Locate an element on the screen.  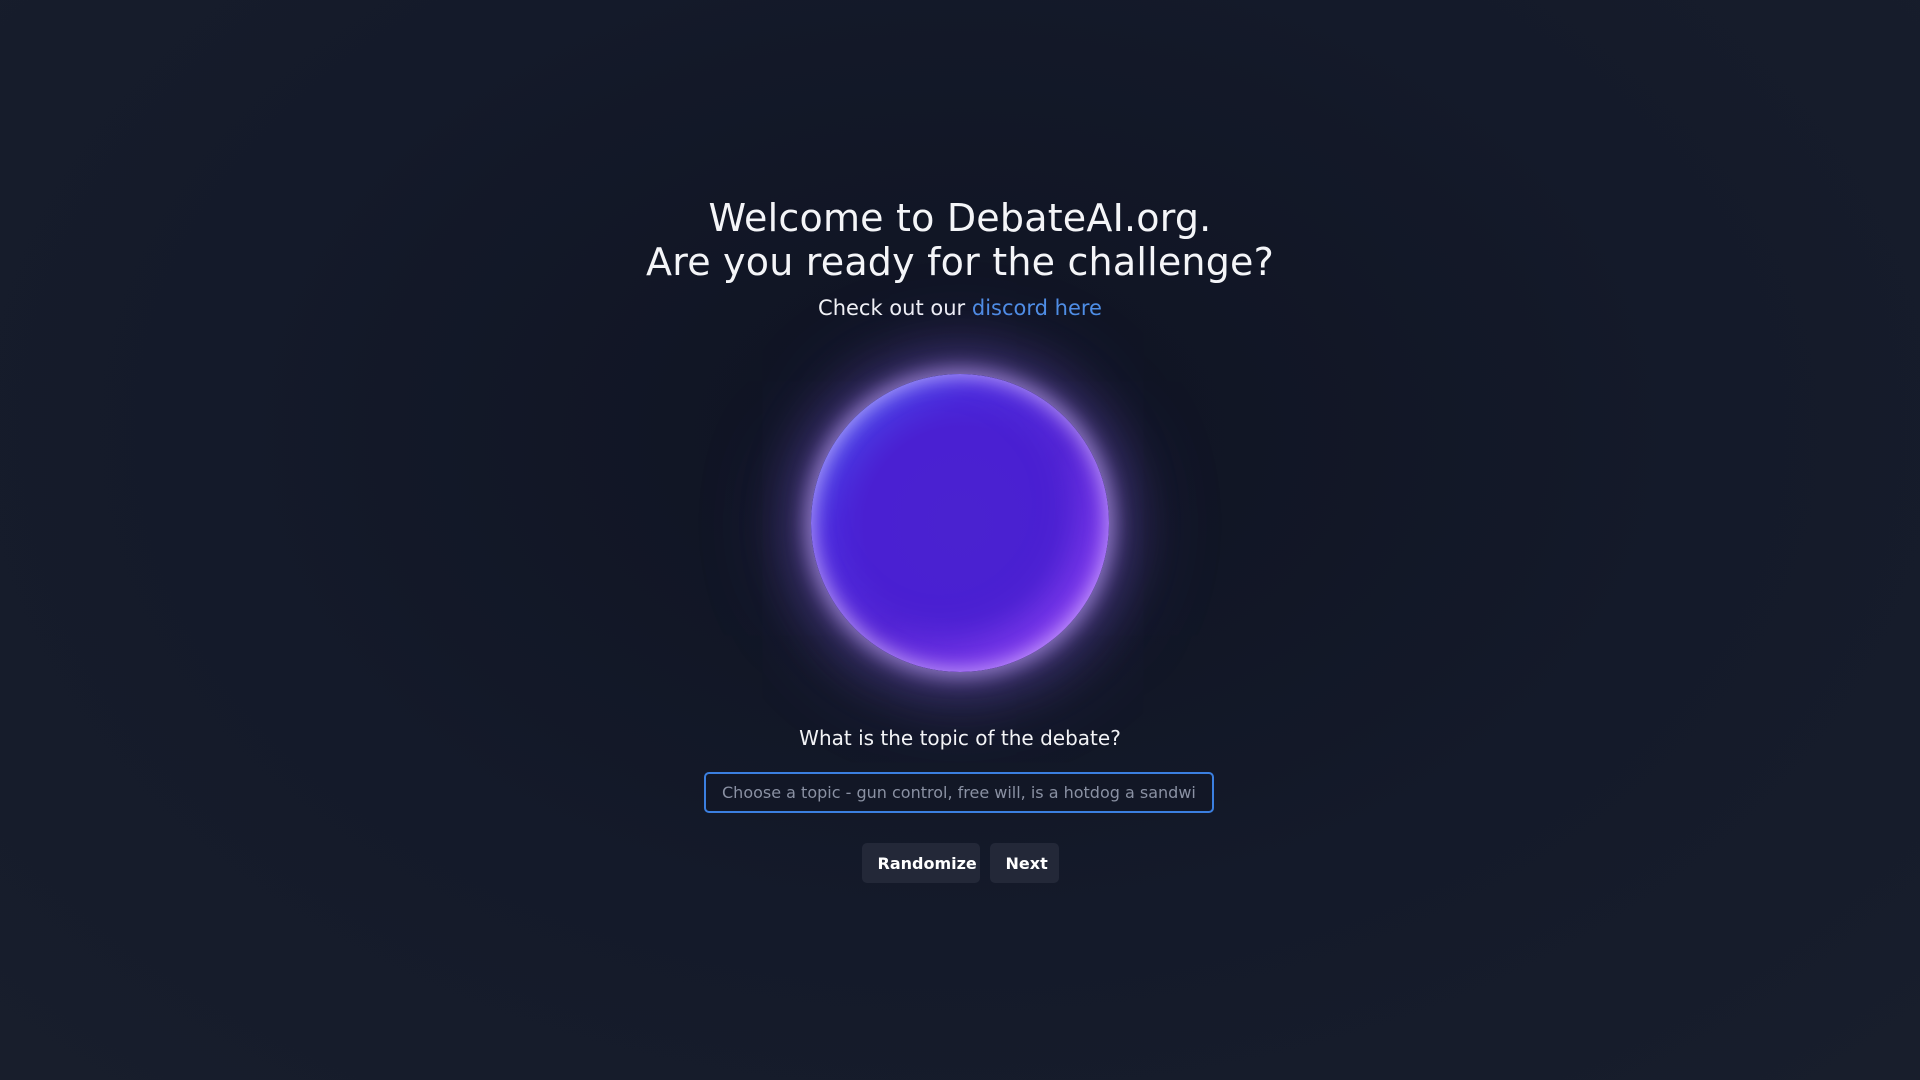
next-button: Next is located at coordinates (1024, 863).